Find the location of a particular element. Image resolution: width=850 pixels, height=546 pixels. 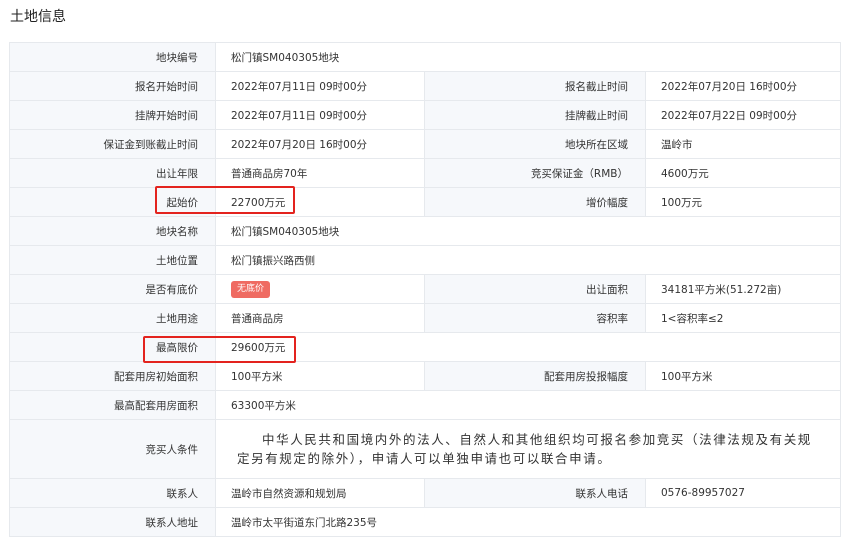

table-row: 保证金到账截止时间 2022年07月20日 16时00分 地块所在区域 温岭市 is located at coordinates (425, 144).